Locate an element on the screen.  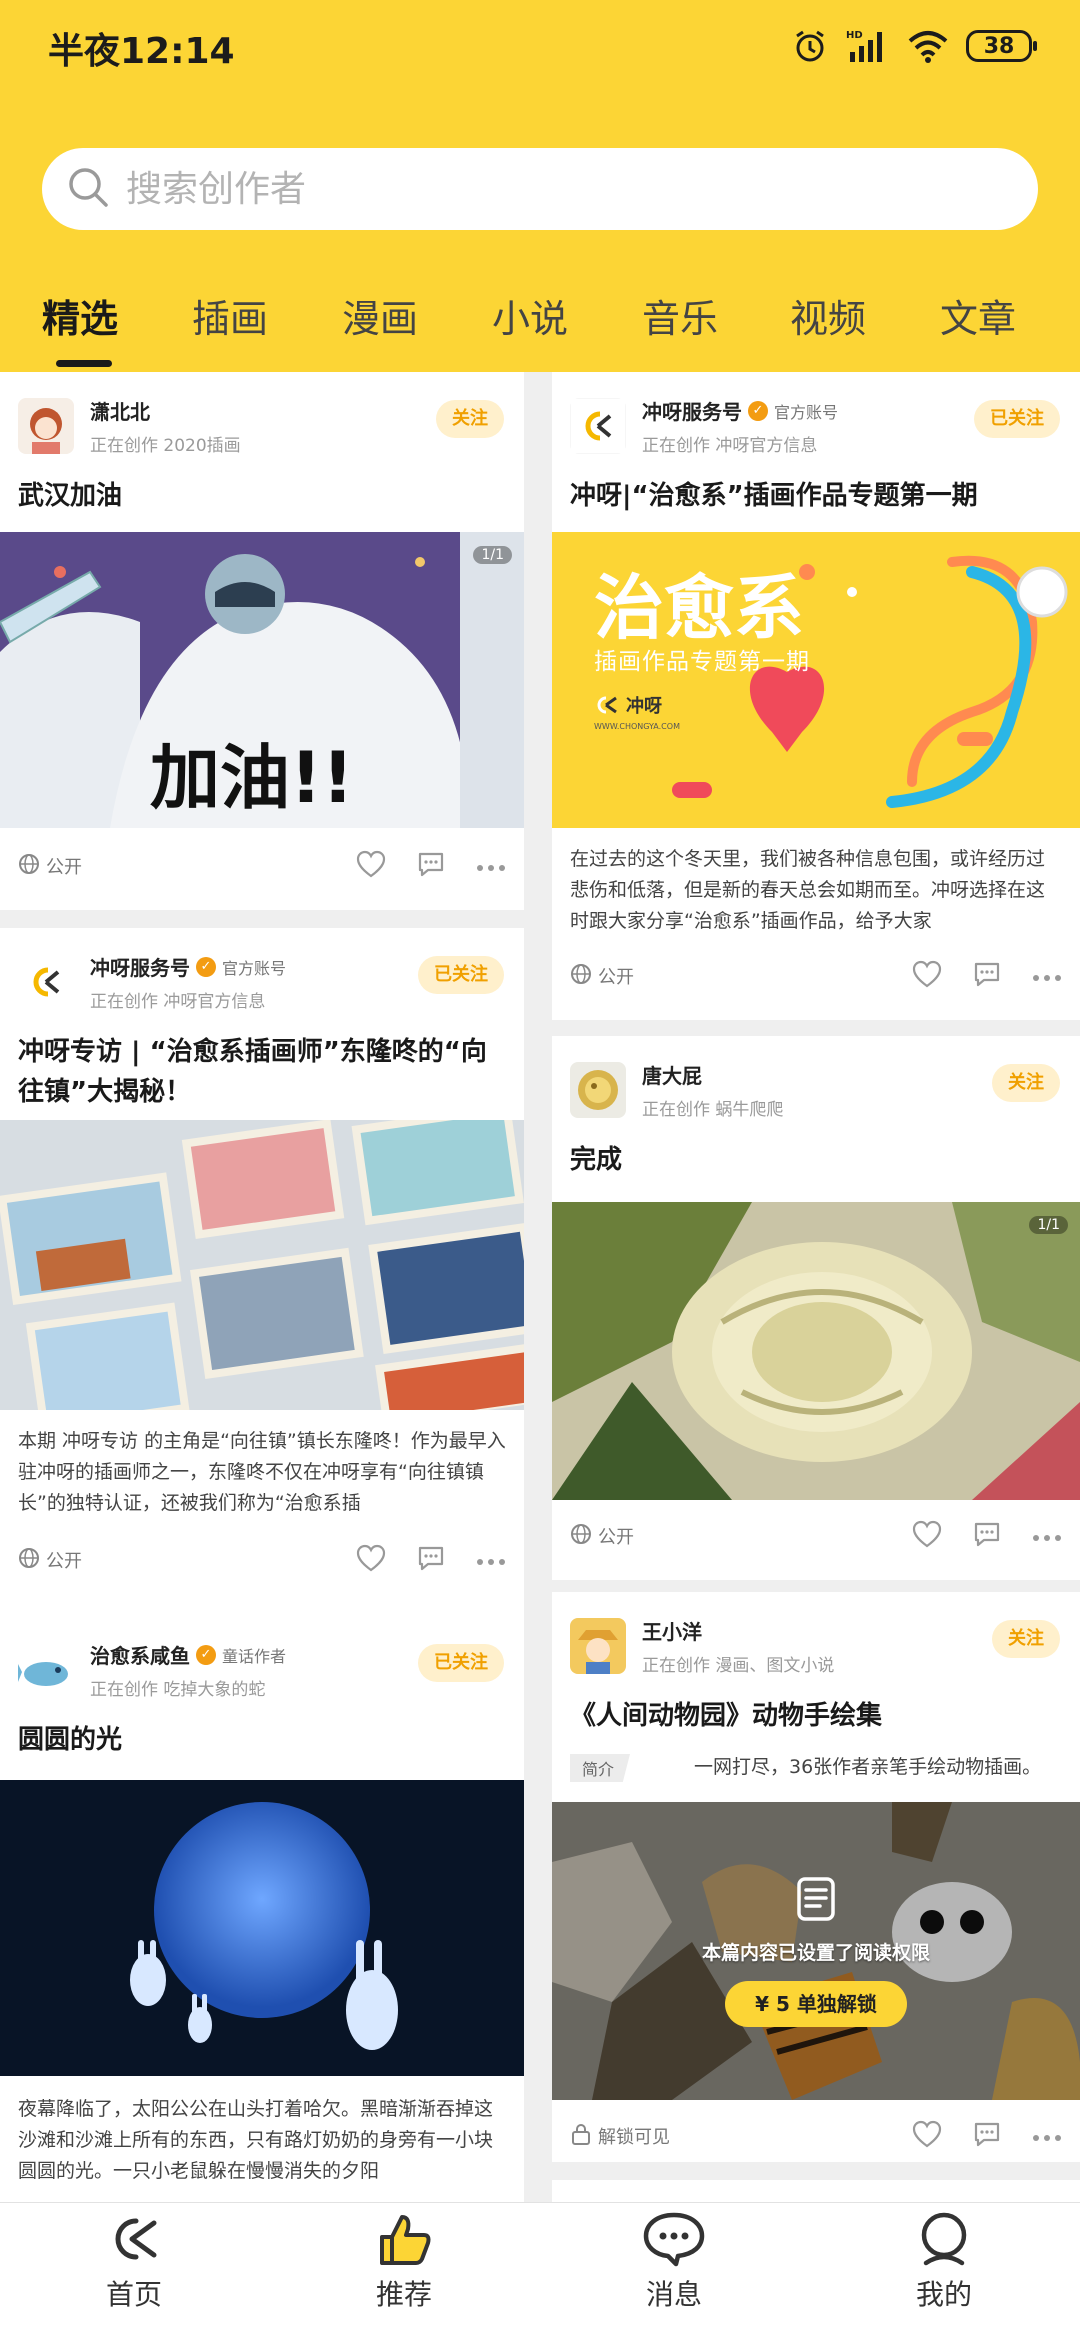
tab-comics: 漫画 is located at coordinates (380, 315).